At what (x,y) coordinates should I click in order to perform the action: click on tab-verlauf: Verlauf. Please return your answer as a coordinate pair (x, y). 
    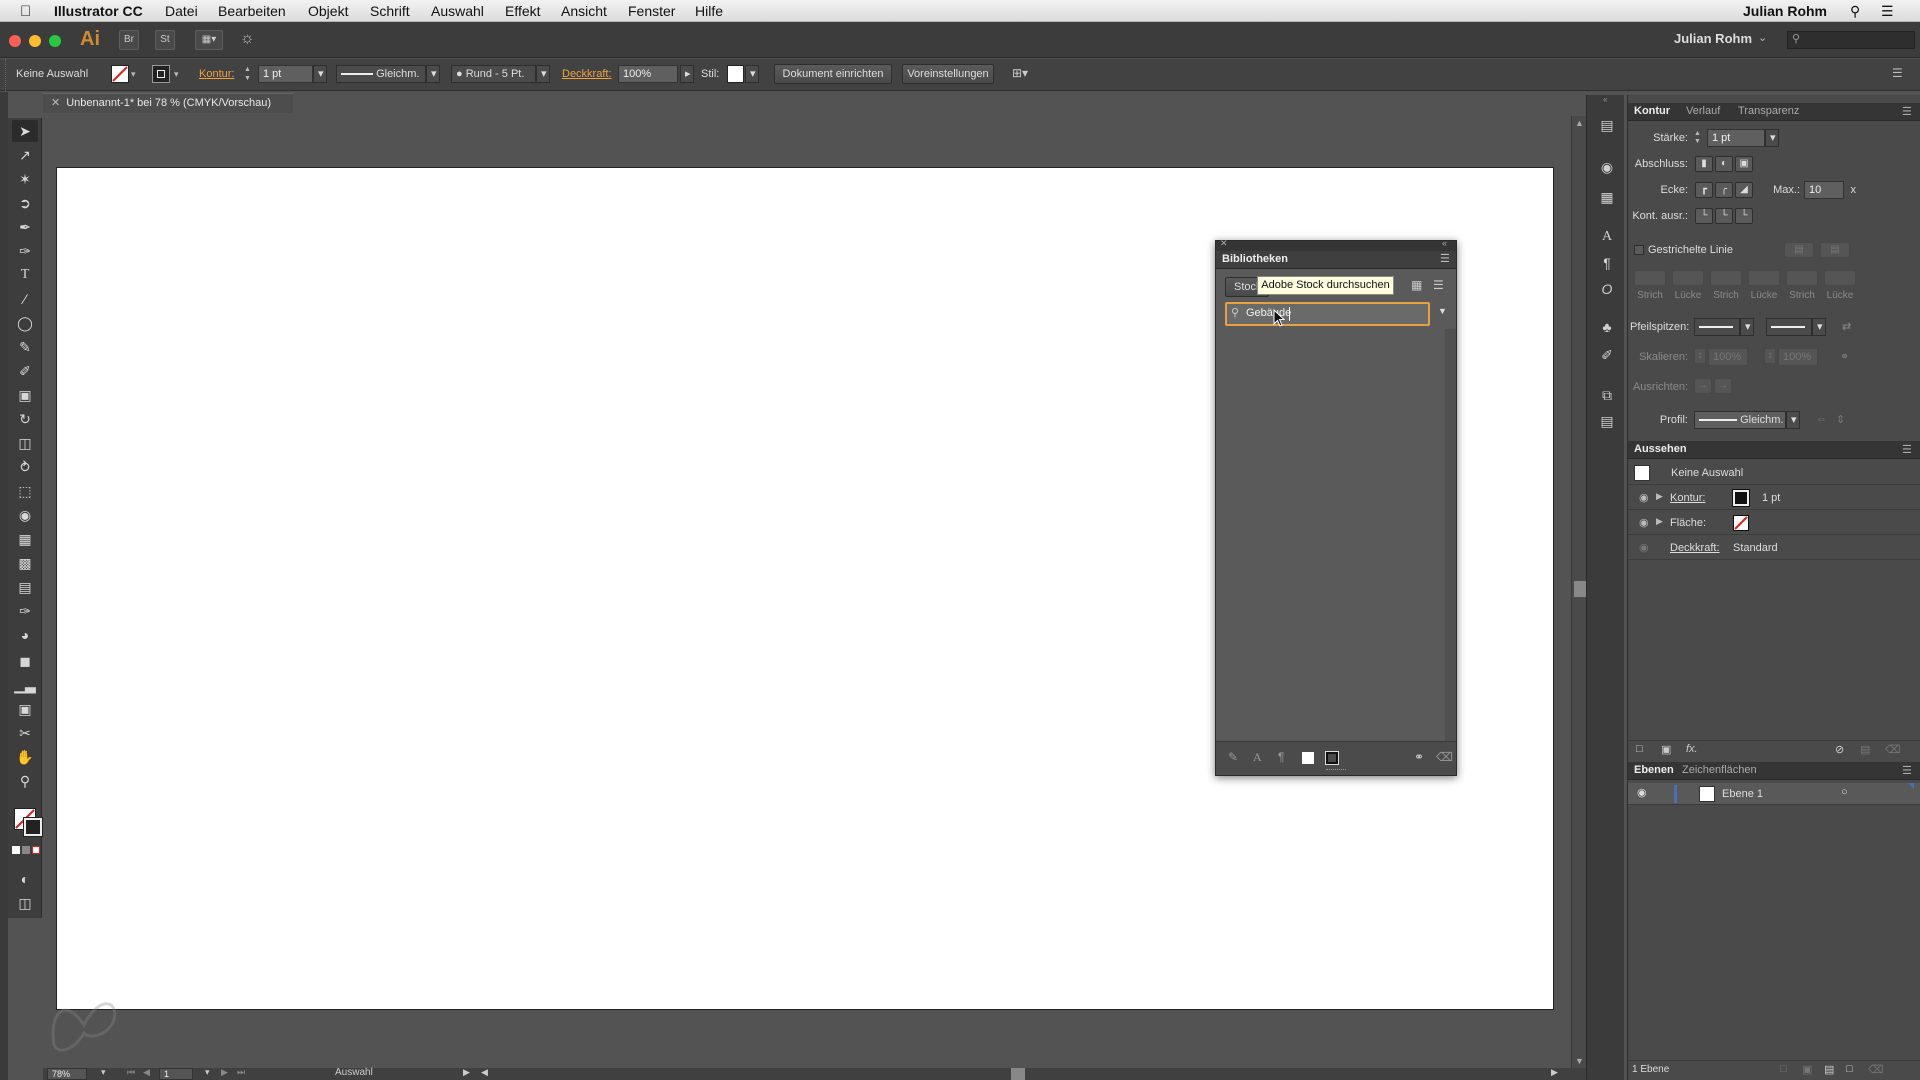
    Looking at the image, I should click on (1703, 111).